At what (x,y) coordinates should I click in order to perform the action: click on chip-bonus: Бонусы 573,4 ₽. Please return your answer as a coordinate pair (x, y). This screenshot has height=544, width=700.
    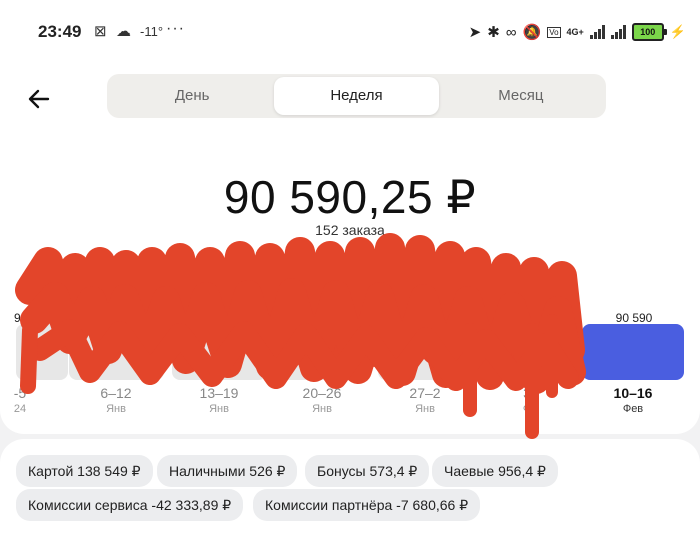
    Looking at the image, I should click on (367, 471).